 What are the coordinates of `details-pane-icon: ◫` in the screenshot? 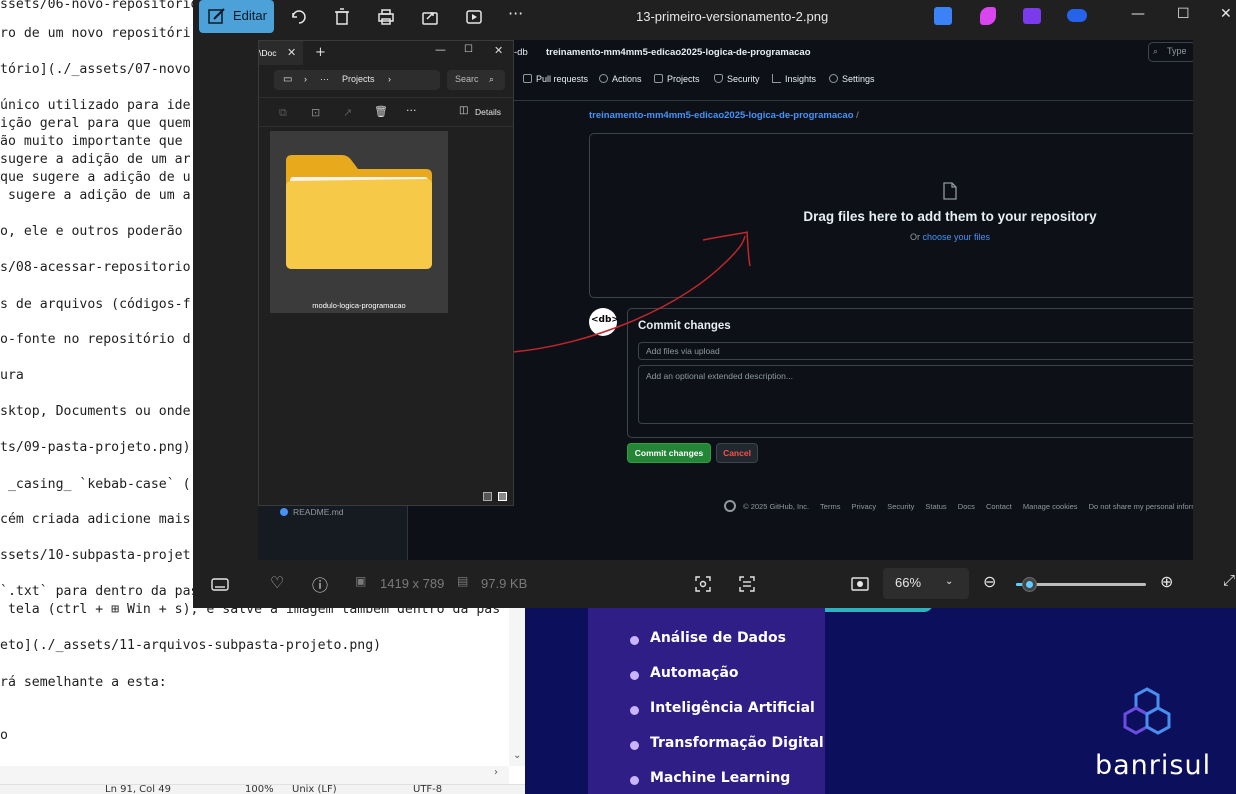 It's located at (464, 110).